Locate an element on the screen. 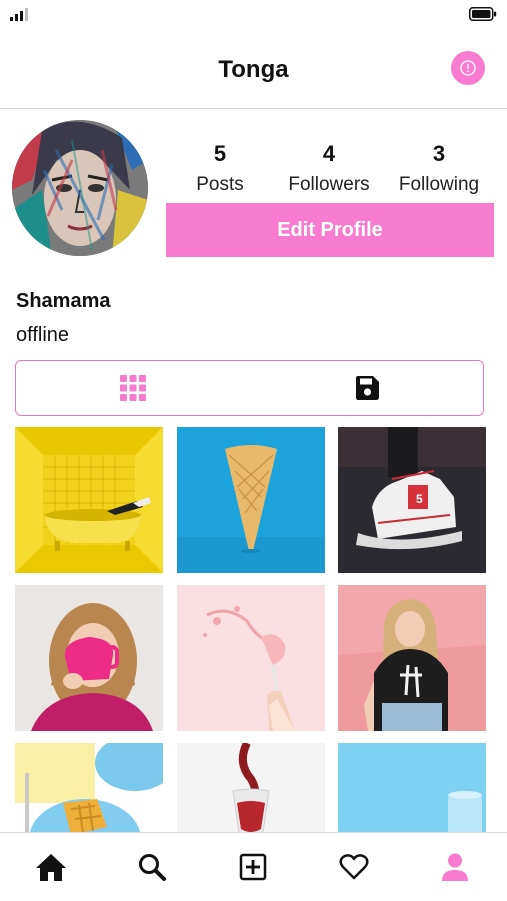  profile-icon is located at coordinates (454, 867).